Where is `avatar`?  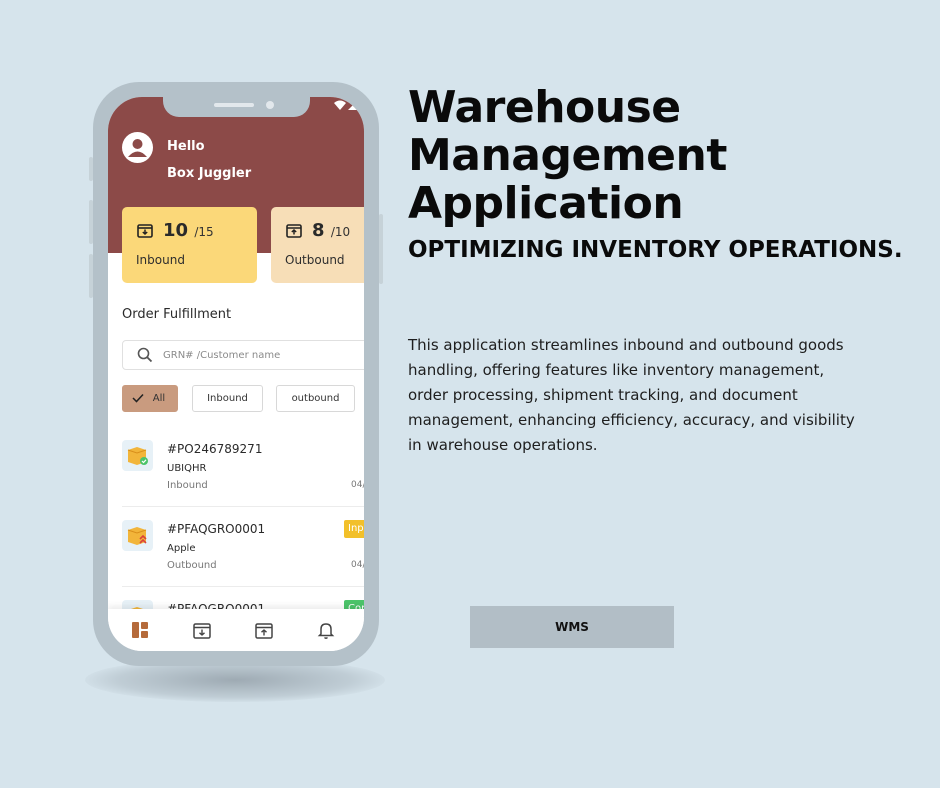
avatar is located at coordinates (137, 147).